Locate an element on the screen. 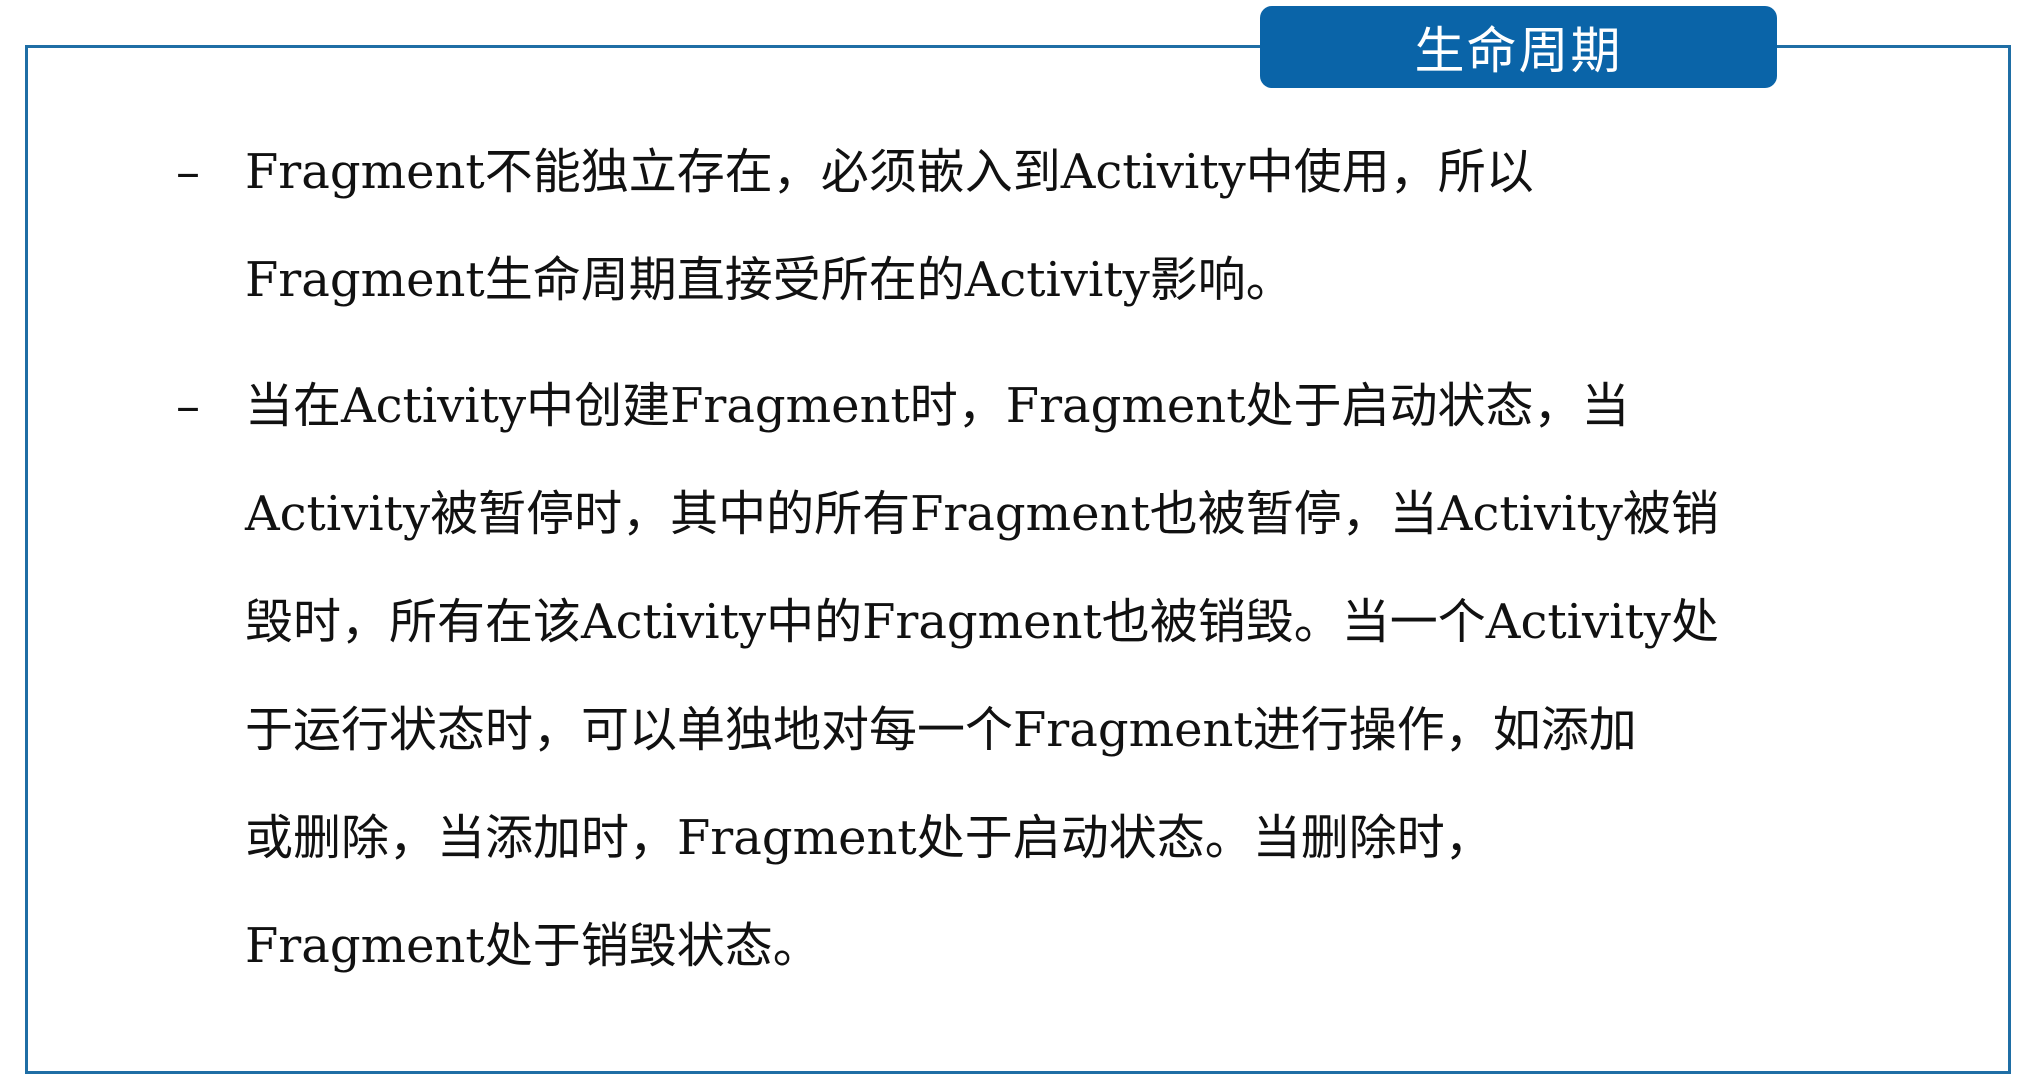 This screenshot has height=1086, width=2026. page-title: 生命周期 is located at coordinates (1518, 51).